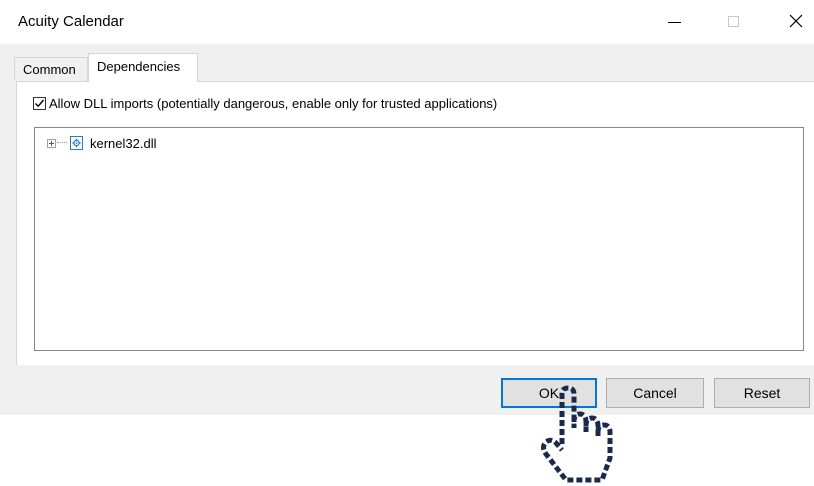  What do you see at coordinates (76, 143) in the screenshot?
I see `gear-dll-icon` at bounding box center [76, 143].